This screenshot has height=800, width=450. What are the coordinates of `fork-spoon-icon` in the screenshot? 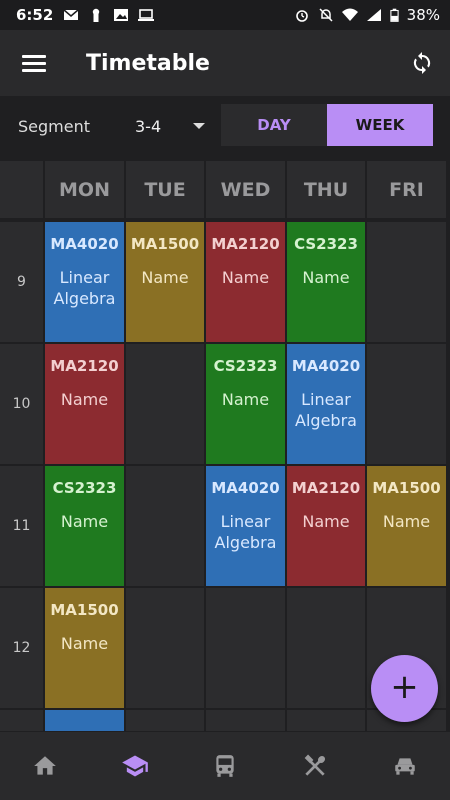 It's located at (315, 765).